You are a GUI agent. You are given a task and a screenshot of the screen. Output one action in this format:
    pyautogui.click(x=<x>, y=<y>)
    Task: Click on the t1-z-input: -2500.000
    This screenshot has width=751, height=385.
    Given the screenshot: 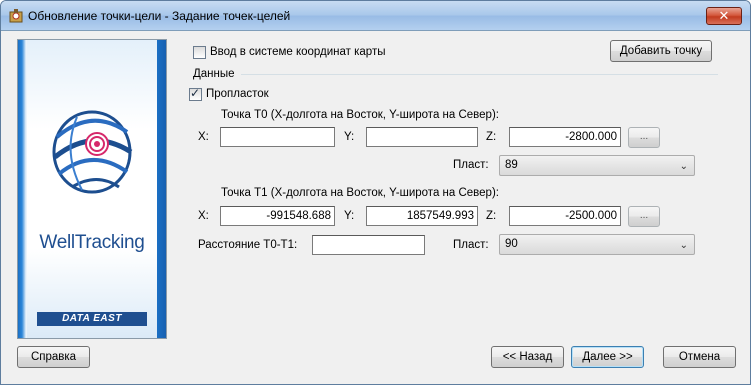 What is the action you would take?
    pyautogui.click(x=565, y=216)
    